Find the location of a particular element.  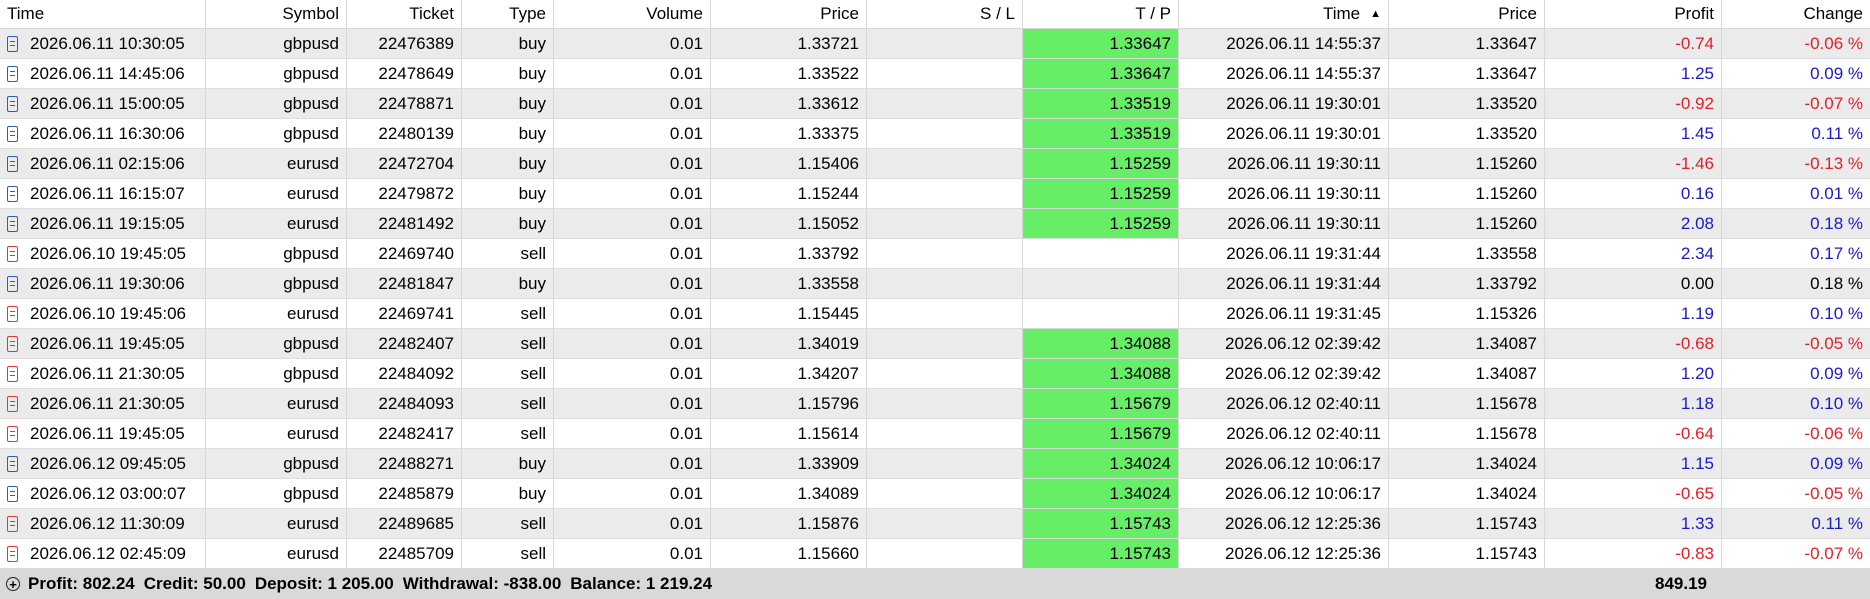

col-header-close-price: Price is located at coordinates (1467, 14).